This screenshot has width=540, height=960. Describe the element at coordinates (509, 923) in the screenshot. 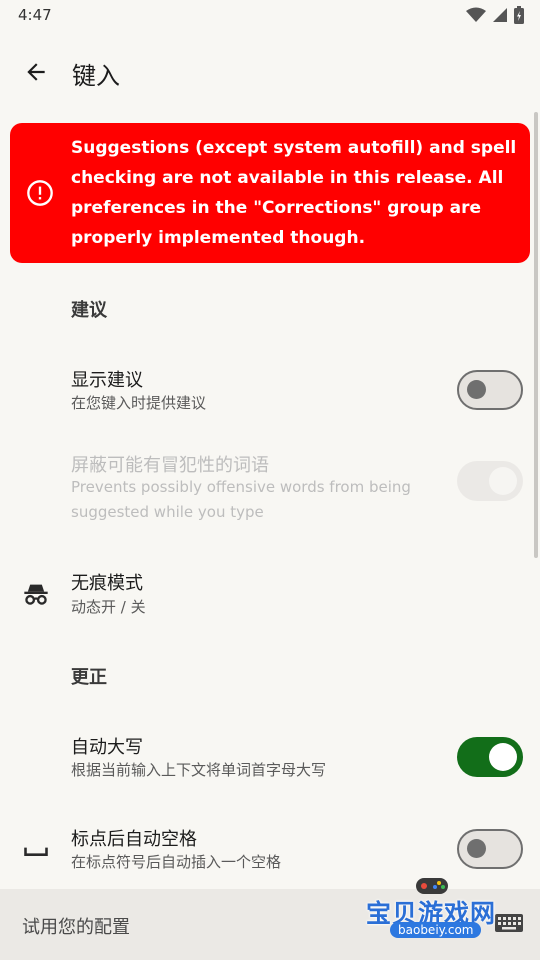

I see `keyboard-icon` at that location.